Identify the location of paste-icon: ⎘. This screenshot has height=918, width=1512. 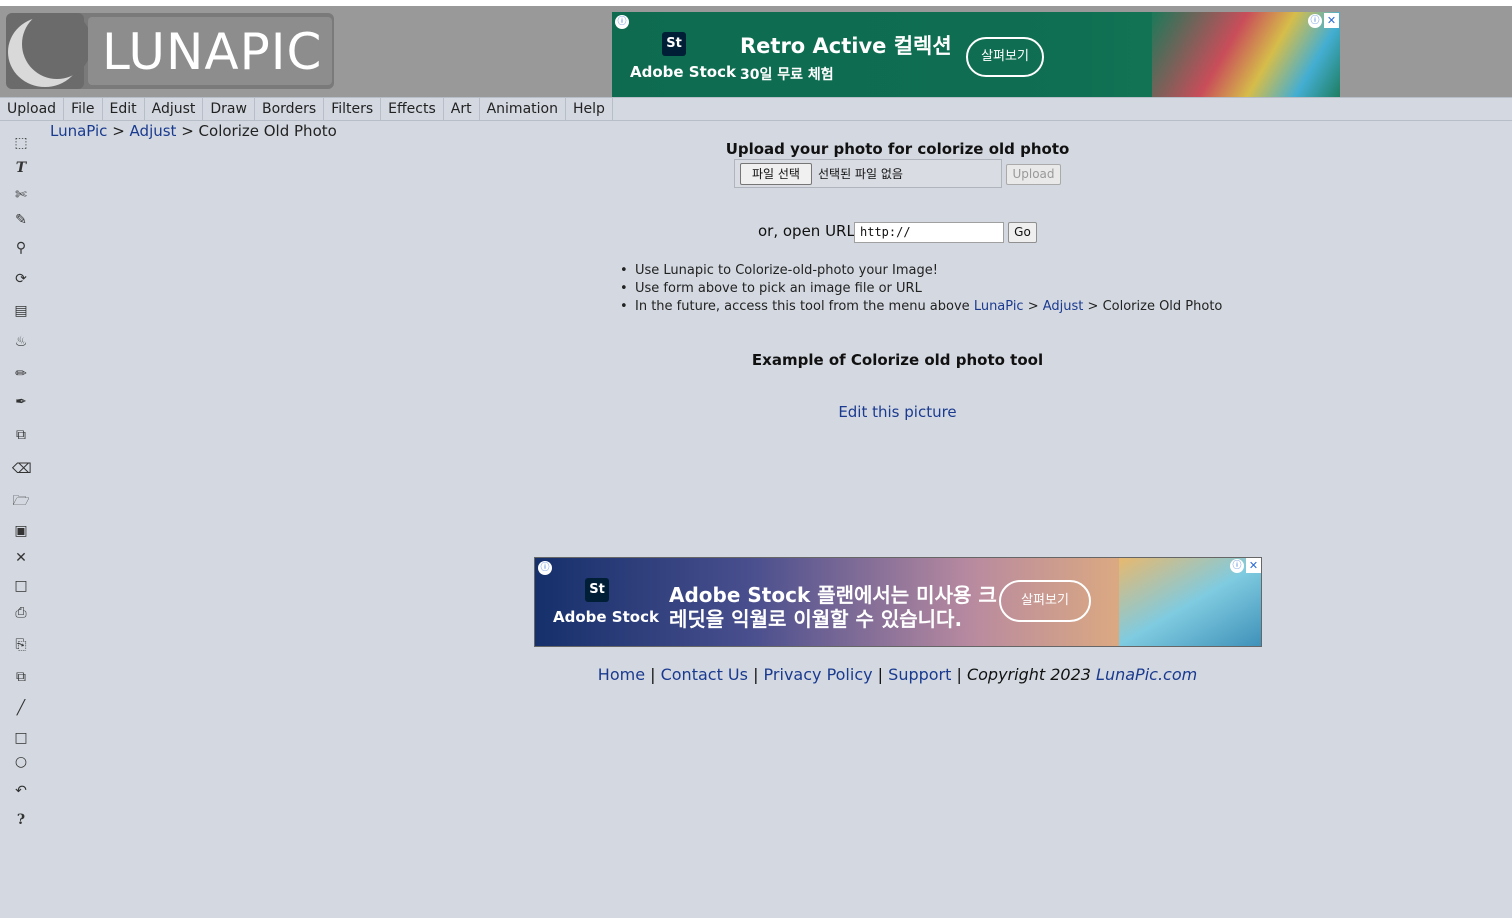
(21, 645).